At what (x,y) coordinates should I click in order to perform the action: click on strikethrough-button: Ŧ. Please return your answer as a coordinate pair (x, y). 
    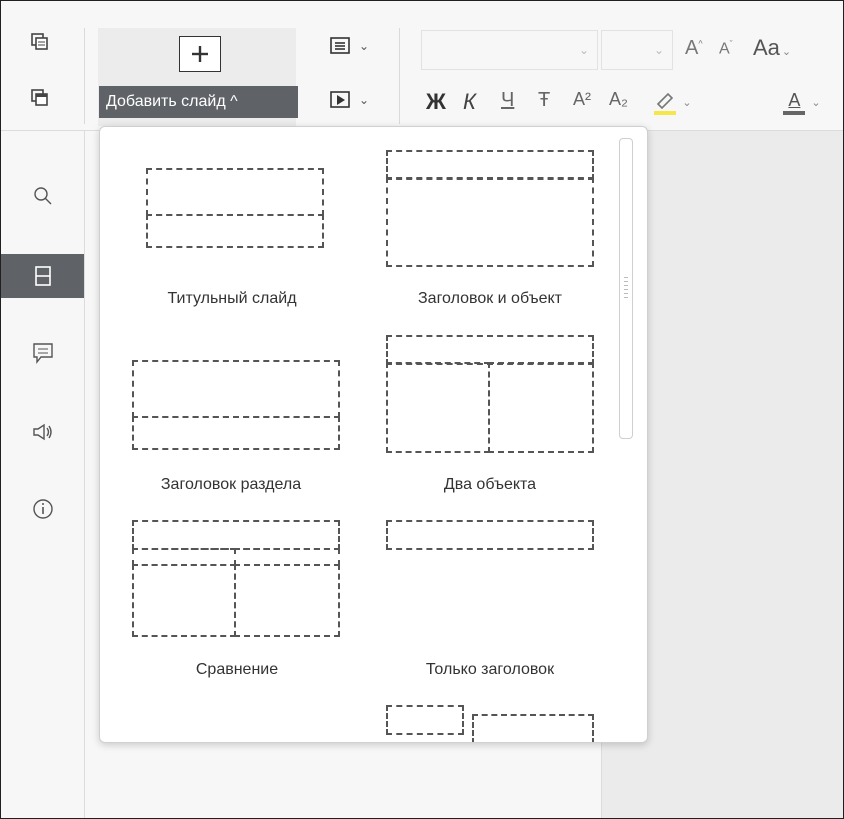
    Looking at the image, I should click on (544, 100).